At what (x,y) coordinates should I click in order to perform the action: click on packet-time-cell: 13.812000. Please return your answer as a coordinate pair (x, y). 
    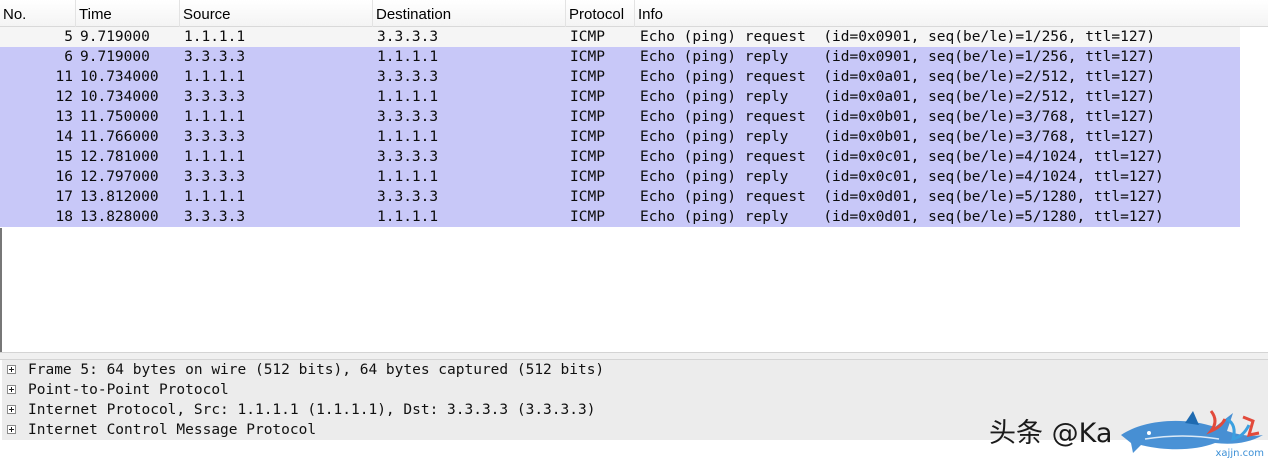
    Looking at the image, I should click on (119, 197).